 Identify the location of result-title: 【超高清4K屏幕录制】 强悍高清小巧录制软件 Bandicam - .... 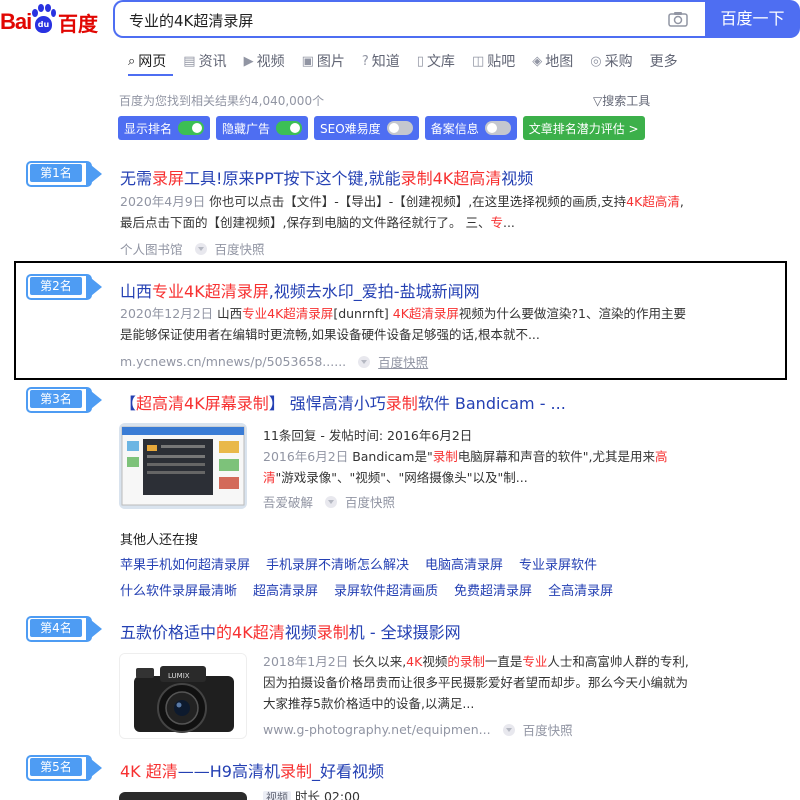
(343, 402).